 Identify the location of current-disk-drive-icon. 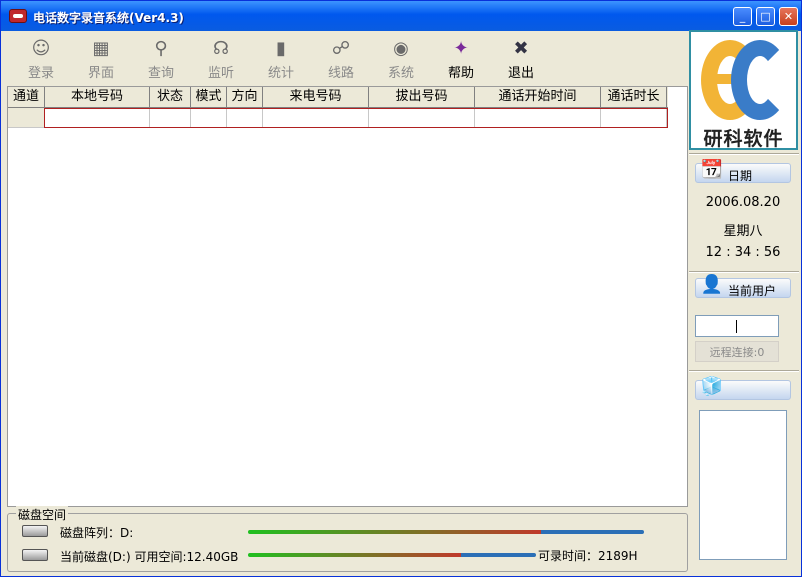
(35, 555).